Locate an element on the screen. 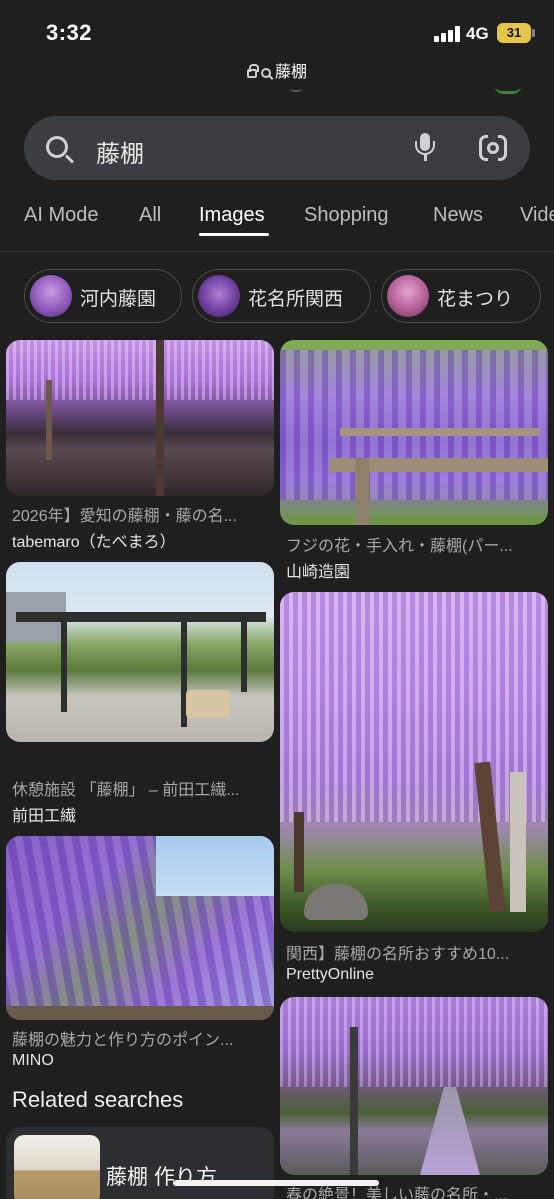 This screenshot has width=554, height=1199. chip-flower-festival: 花まつり is located at coordinates (461, 296).